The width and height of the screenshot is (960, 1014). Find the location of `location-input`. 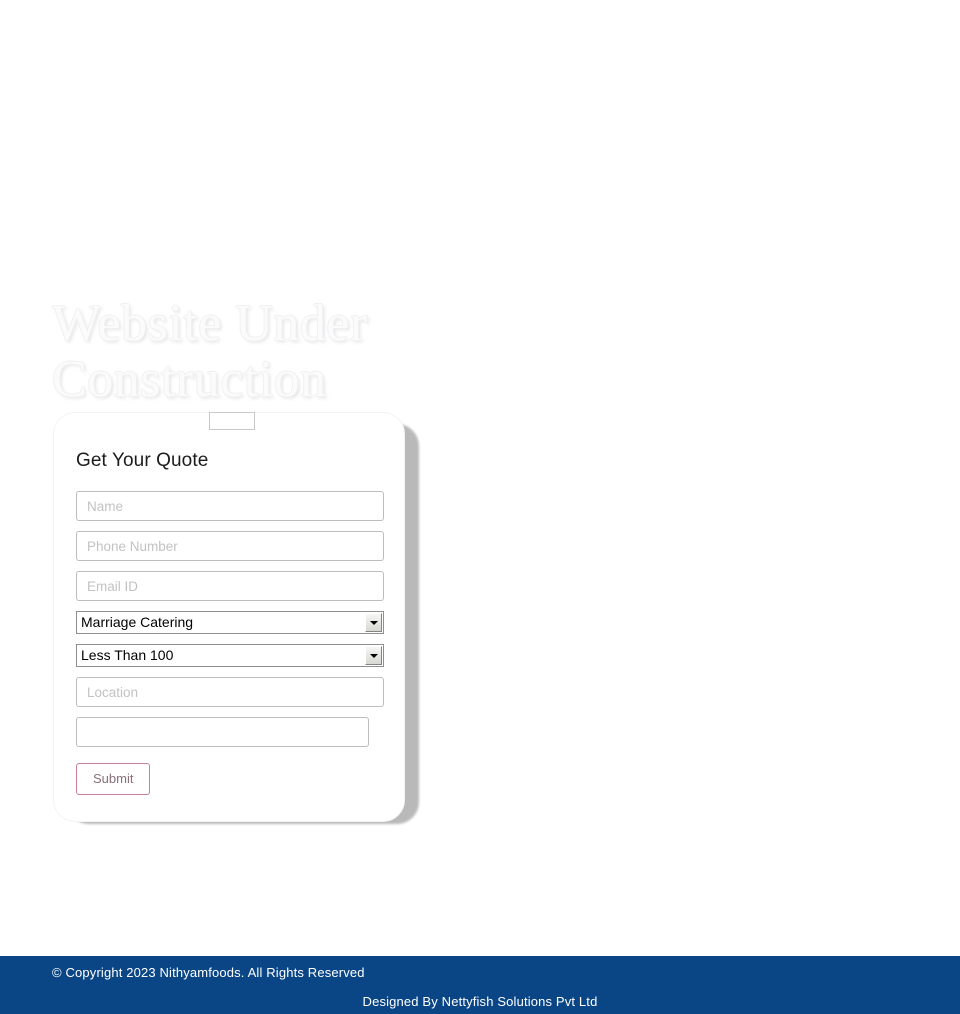

location-input is located at coordinates (230, 692).